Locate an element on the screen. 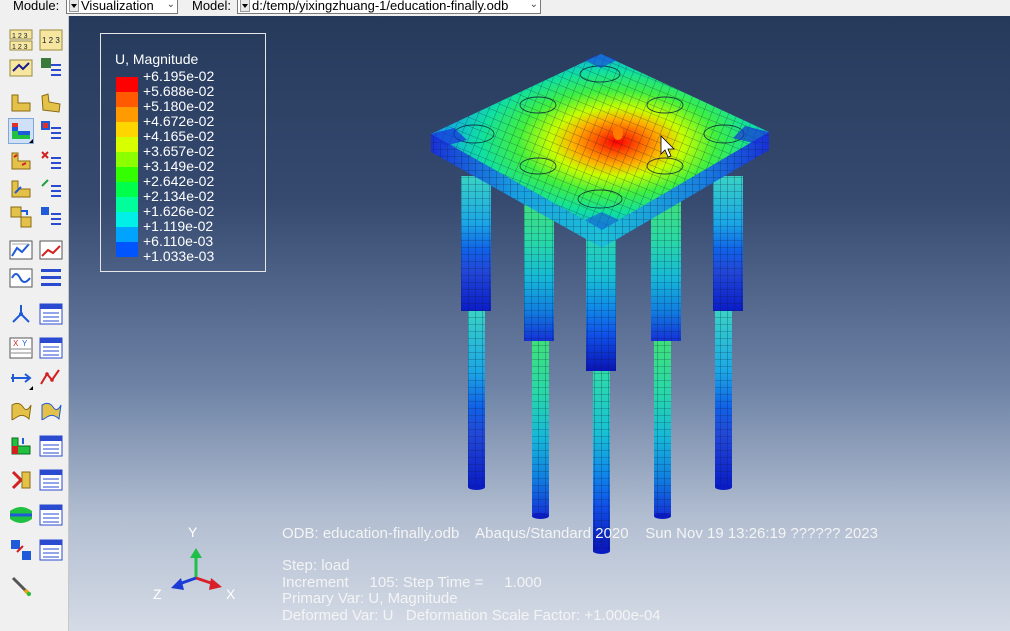 This screenshot has height=631, width=1010. orientation-options-icon is located at coordinates (51, 189).